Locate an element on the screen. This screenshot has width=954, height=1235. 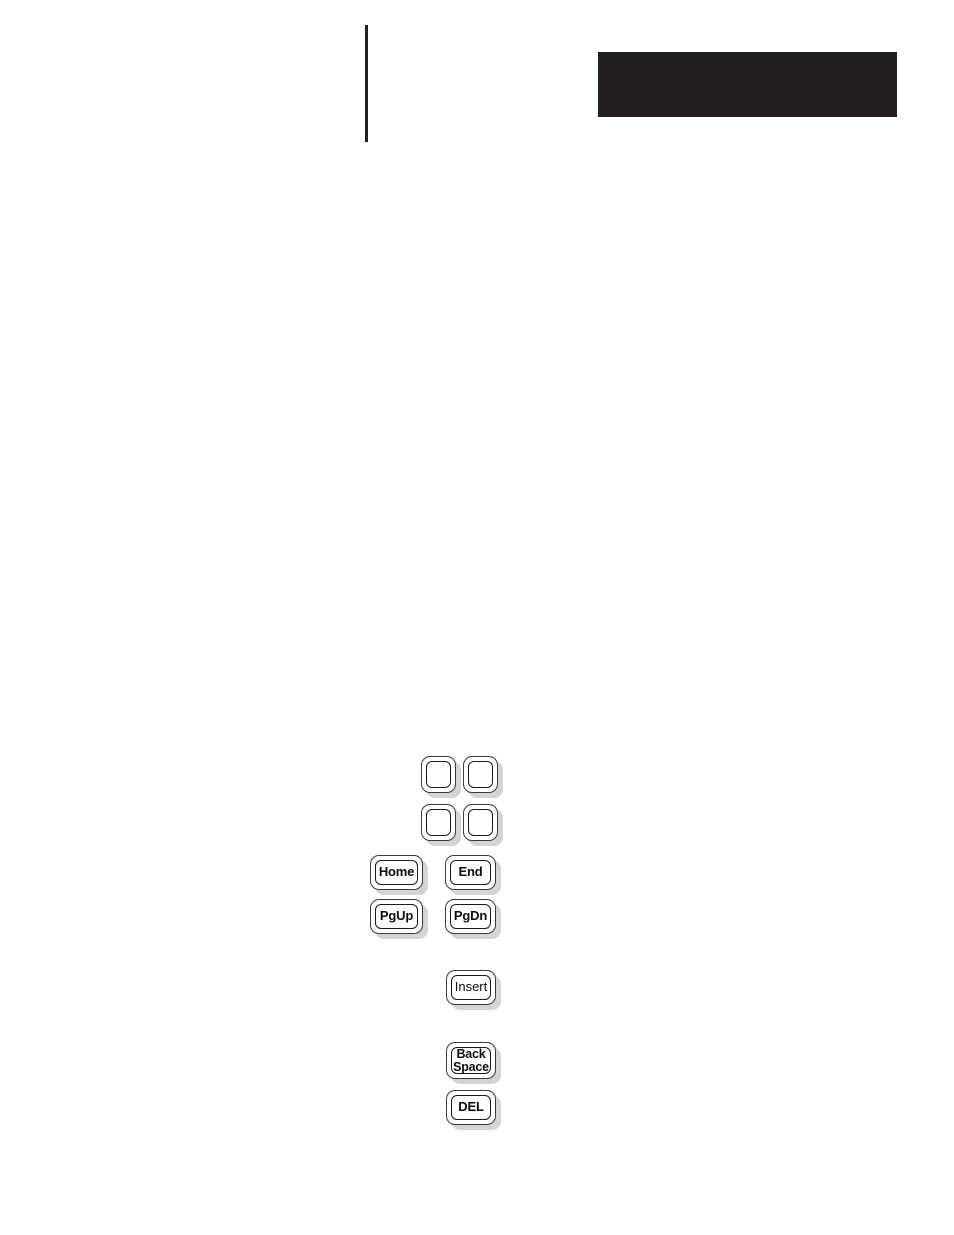
key-back-space-face: Back Space is located at coordinates (471, 1060).